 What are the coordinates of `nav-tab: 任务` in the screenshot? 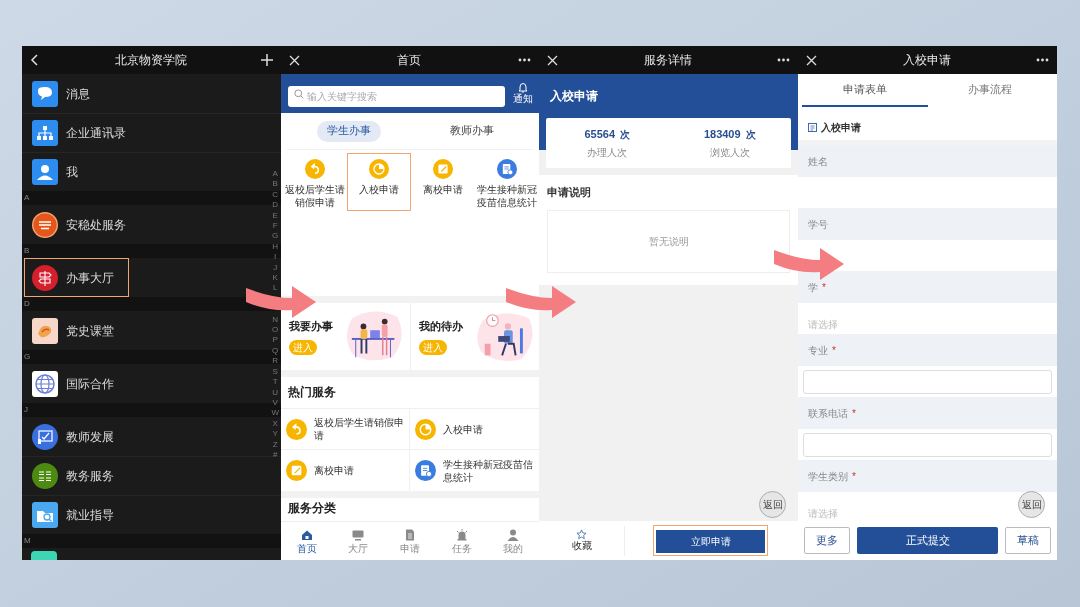 It's located at (461, 541).